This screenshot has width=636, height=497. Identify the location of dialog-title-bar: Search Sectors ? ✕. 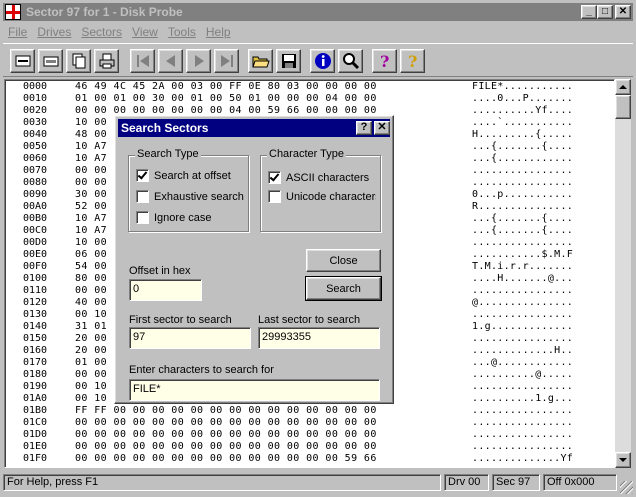
(254, 128).